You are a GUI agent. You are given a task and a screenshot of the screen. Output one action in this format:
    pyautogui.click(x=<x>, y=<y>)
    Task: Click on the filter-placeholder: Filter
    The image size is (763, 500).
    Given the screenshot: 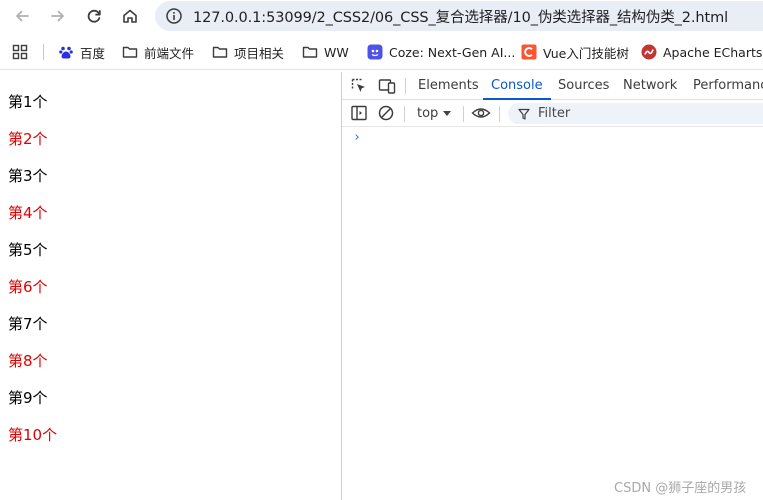 What is the action you would take?
    pyautogui.click(x=554, y=113)
    